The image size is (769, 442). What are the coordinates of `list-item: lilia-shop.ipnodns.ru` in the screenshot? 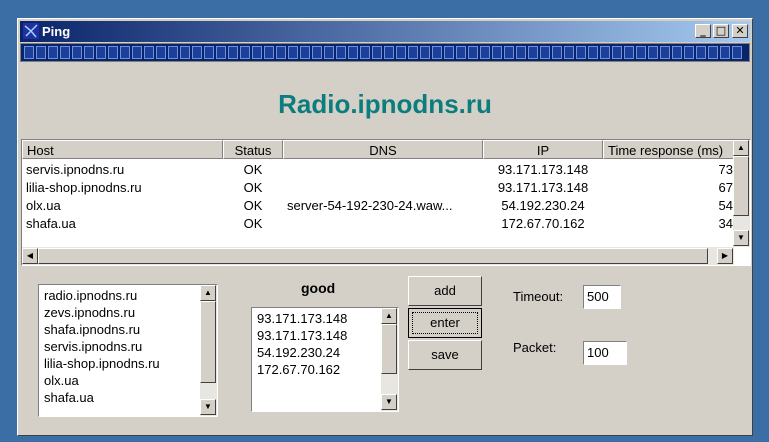 It's located at (128, 363).